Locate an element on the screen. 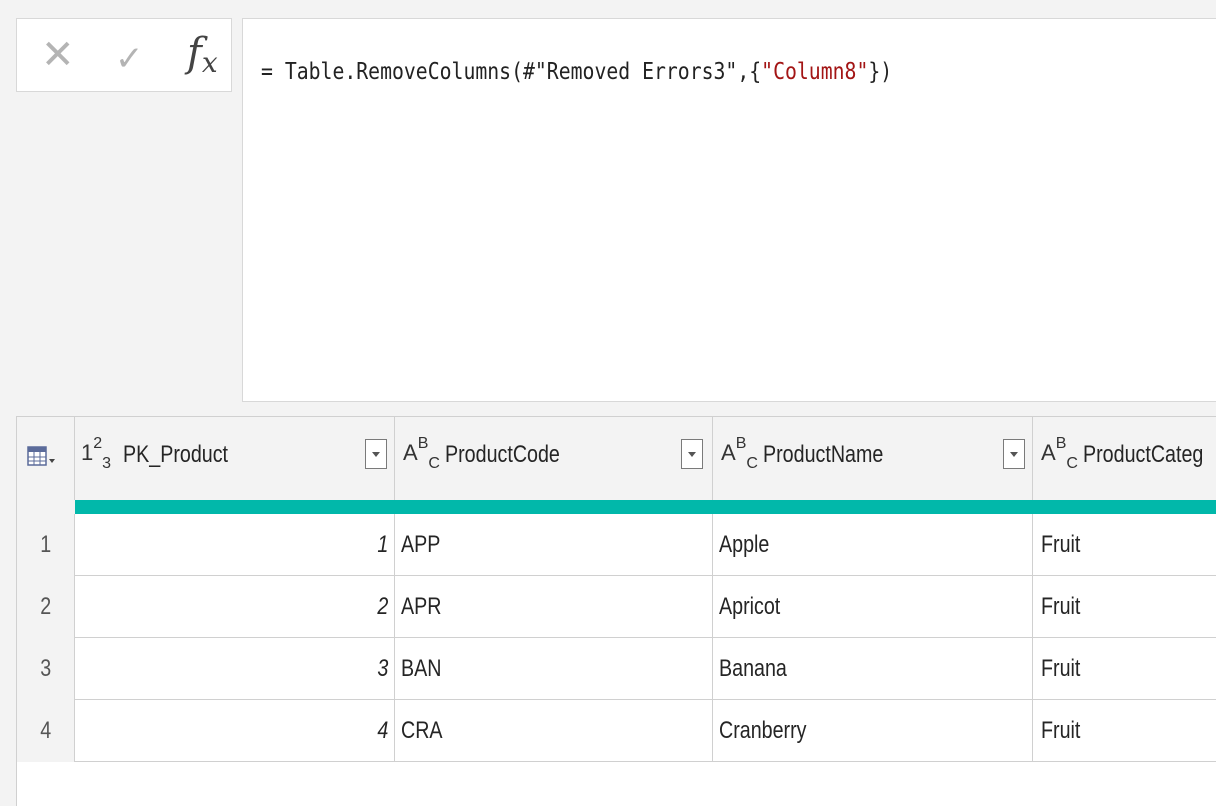 This screenshot has width=1216, height=806. column-label: ProductName is located at coordinates (823, 454).